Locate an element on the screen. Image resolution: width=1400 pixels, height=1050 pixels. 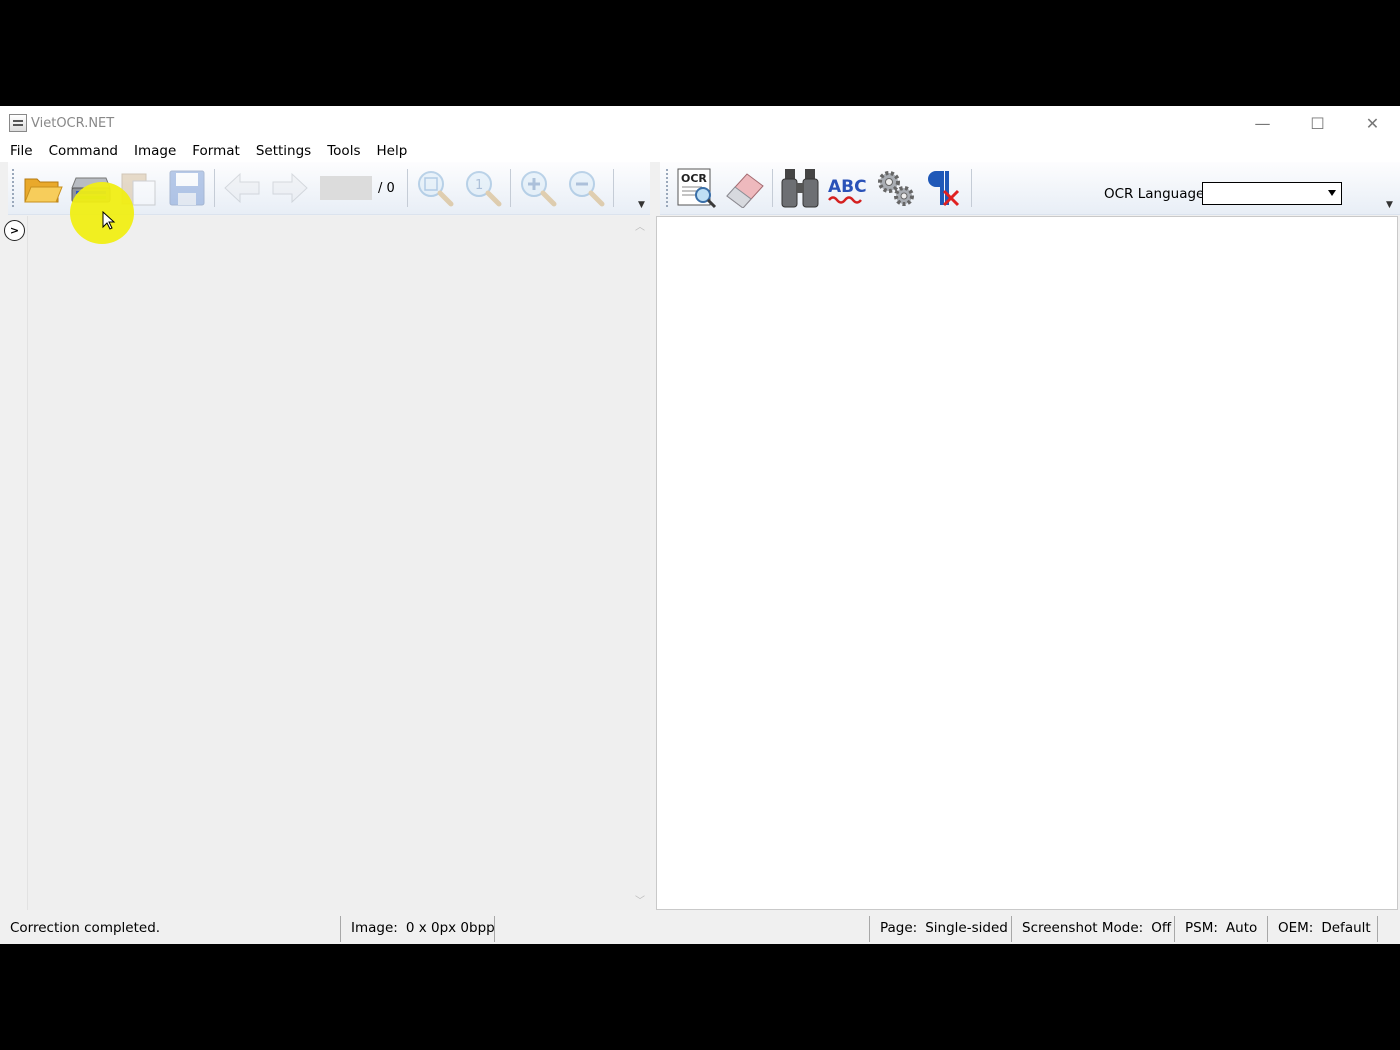
maximize-button: ☐ is located at coordinates (1317, 123).